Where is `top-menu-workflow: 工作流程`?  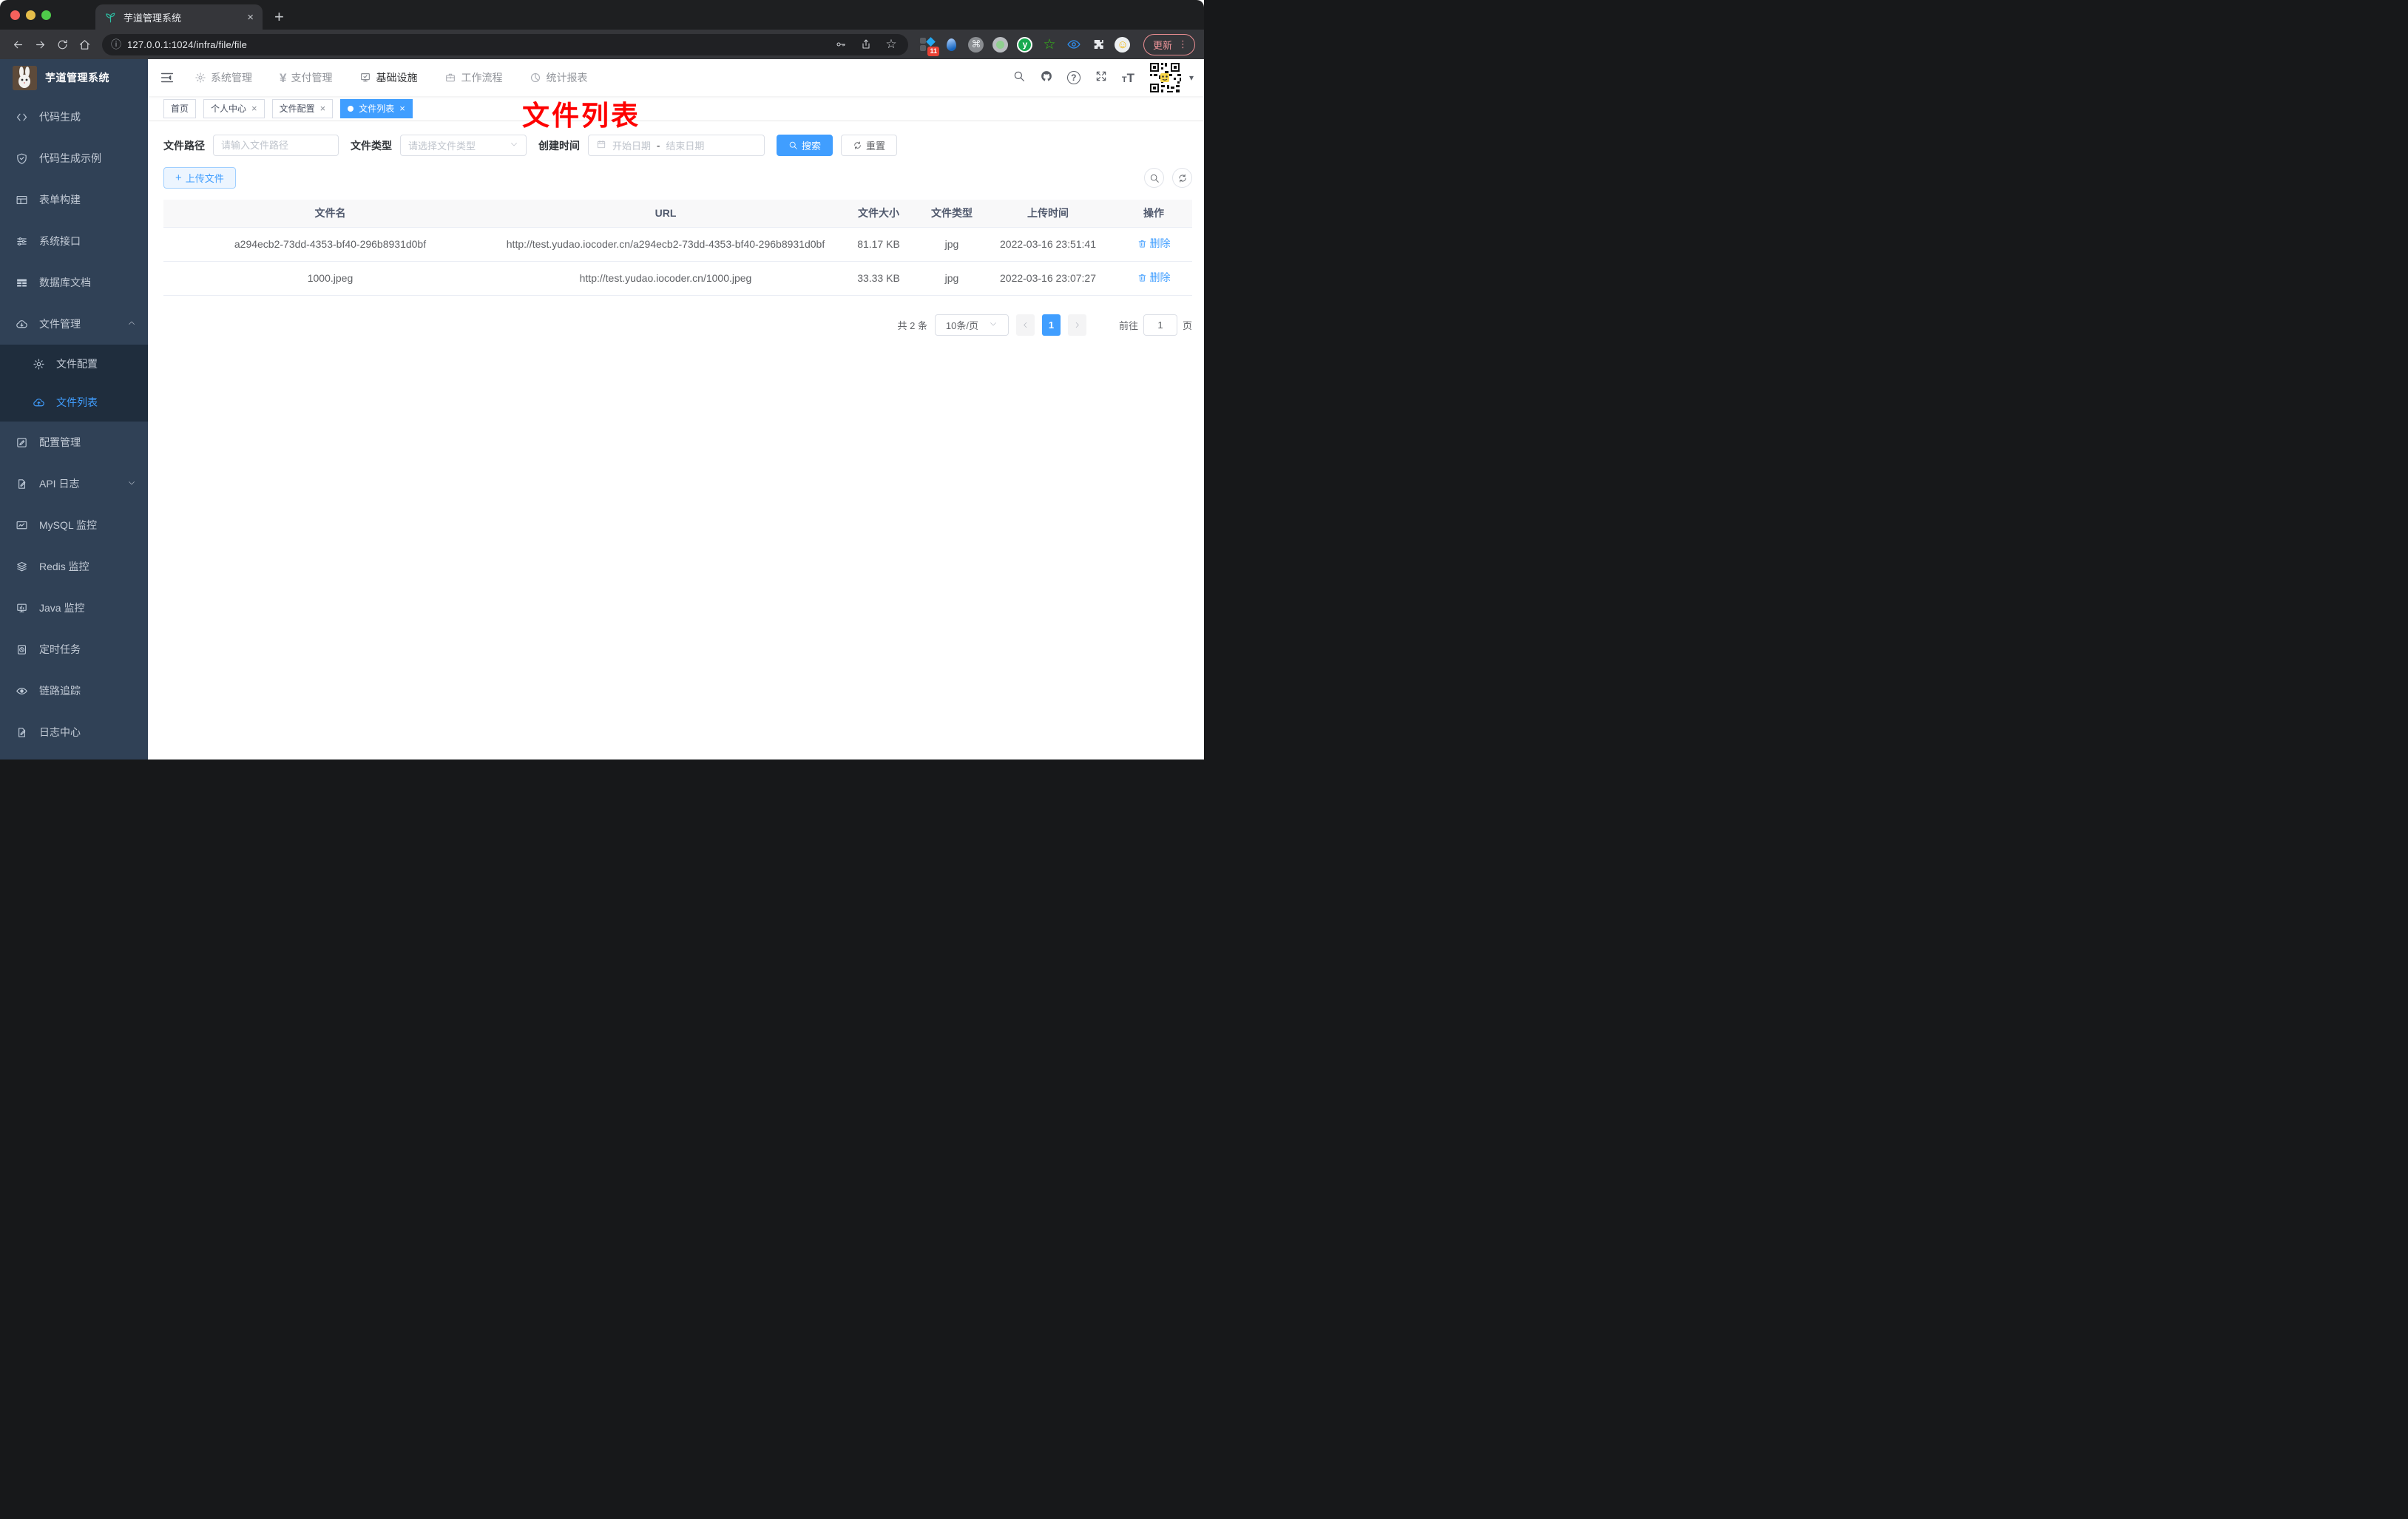 top-menu-workflow: 工作流程 is located at coordinates (473, 77).